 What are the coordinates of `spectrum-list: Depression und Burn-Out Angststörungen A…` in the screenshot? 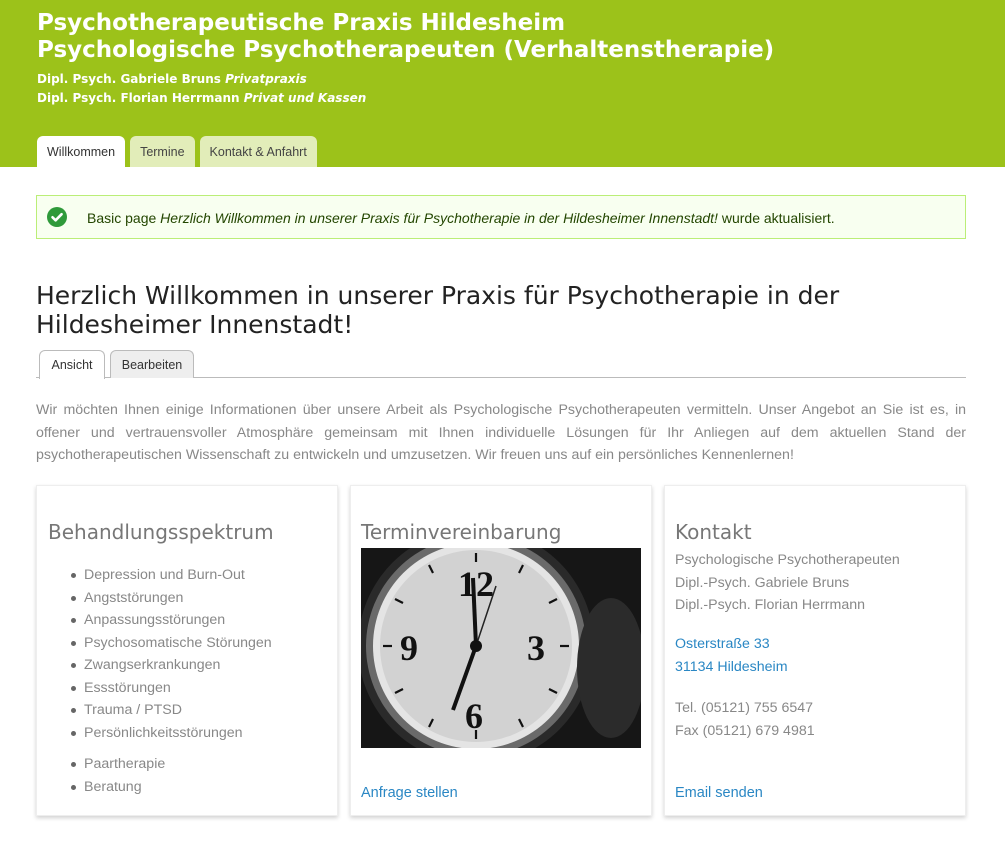 It's located at (171, 654).